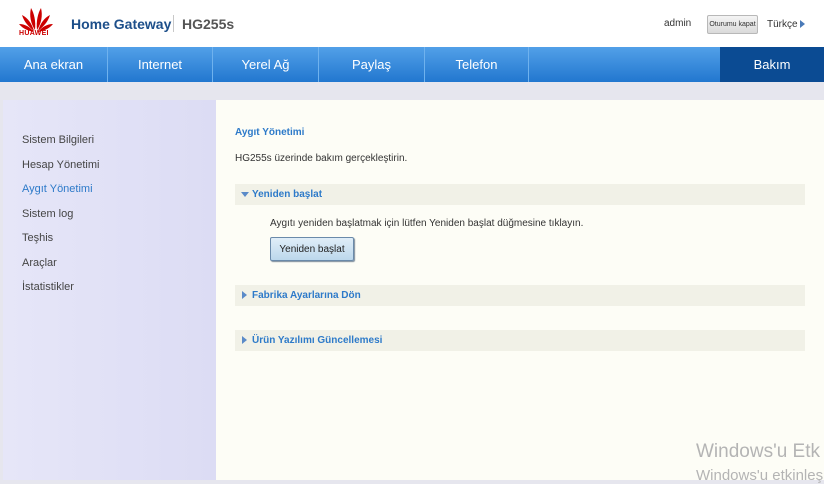 Image resolution: width=824 pixels, height=484 pixels. Describe the element at coordinates (732, 24) in the screenshot. I see `logout-button: Oturumu kapat` at that location.